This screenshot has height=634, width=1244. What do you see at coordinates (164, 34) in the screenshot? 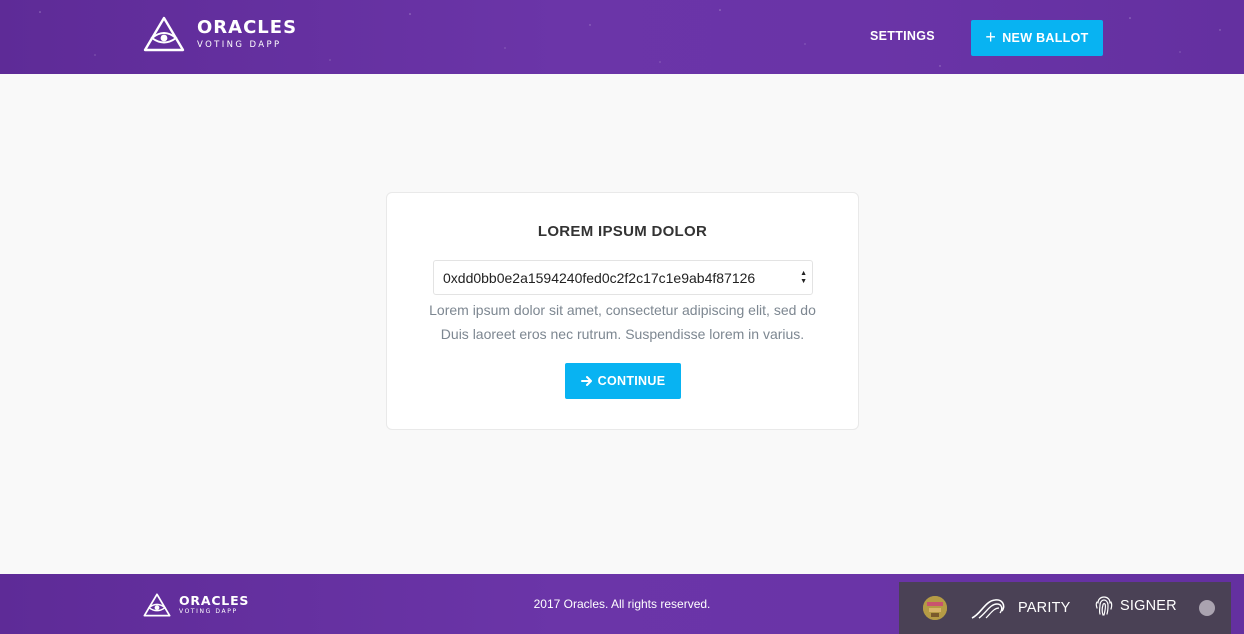
I see `eye-triangle-icon` at bounding box center [164, 34].